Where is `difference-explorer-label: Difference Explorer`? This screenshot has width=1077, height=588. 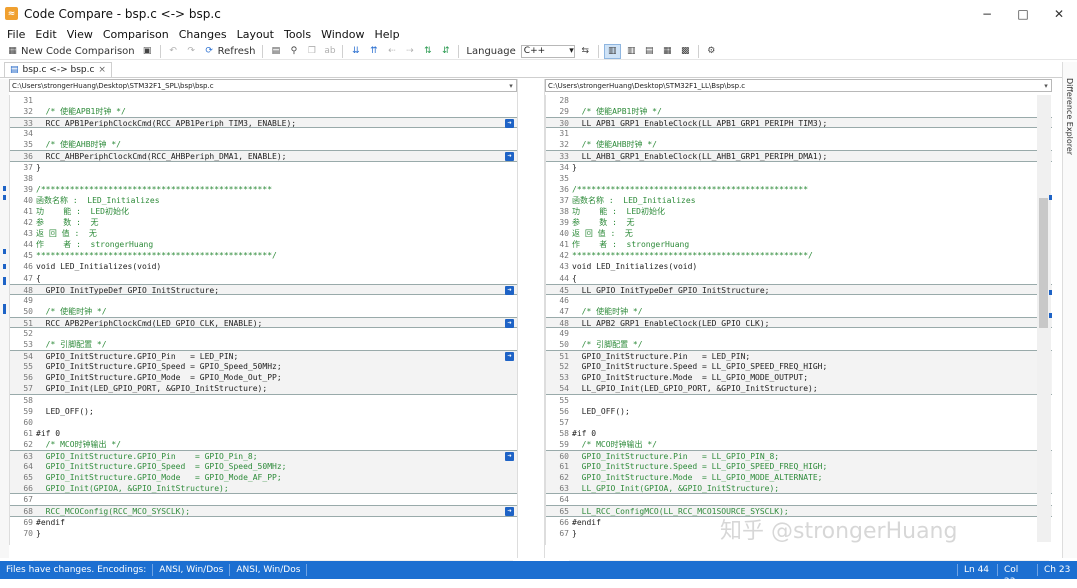 difference-explorer-label: Difference Explorer is located at coordinates (1069, 116).